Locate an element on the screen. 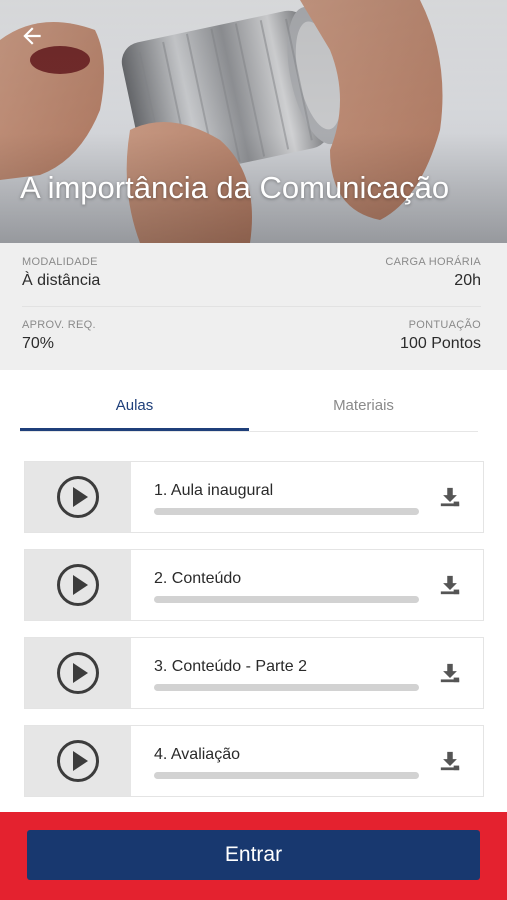 This screenshot has height=900, width=507. lesson-title: 3. Conteúdo - Parte 2 is located at coordinates (230, 666).